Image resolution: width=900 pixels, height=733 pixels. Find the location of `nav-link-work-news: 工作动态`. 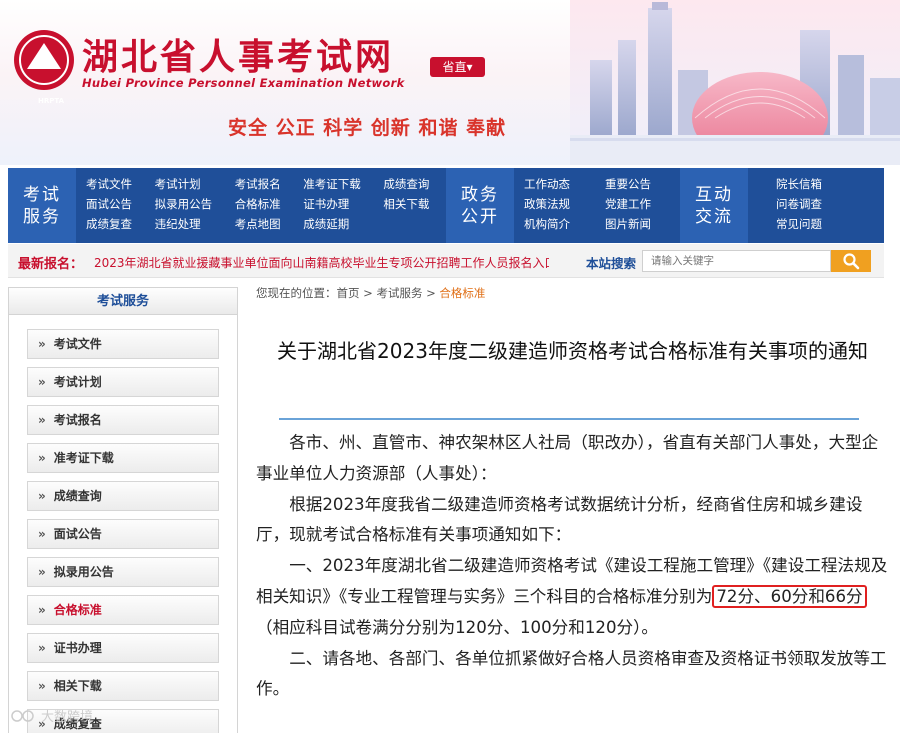

nav-link-work-news: 工作动态 is located at coordinates (558, 185).